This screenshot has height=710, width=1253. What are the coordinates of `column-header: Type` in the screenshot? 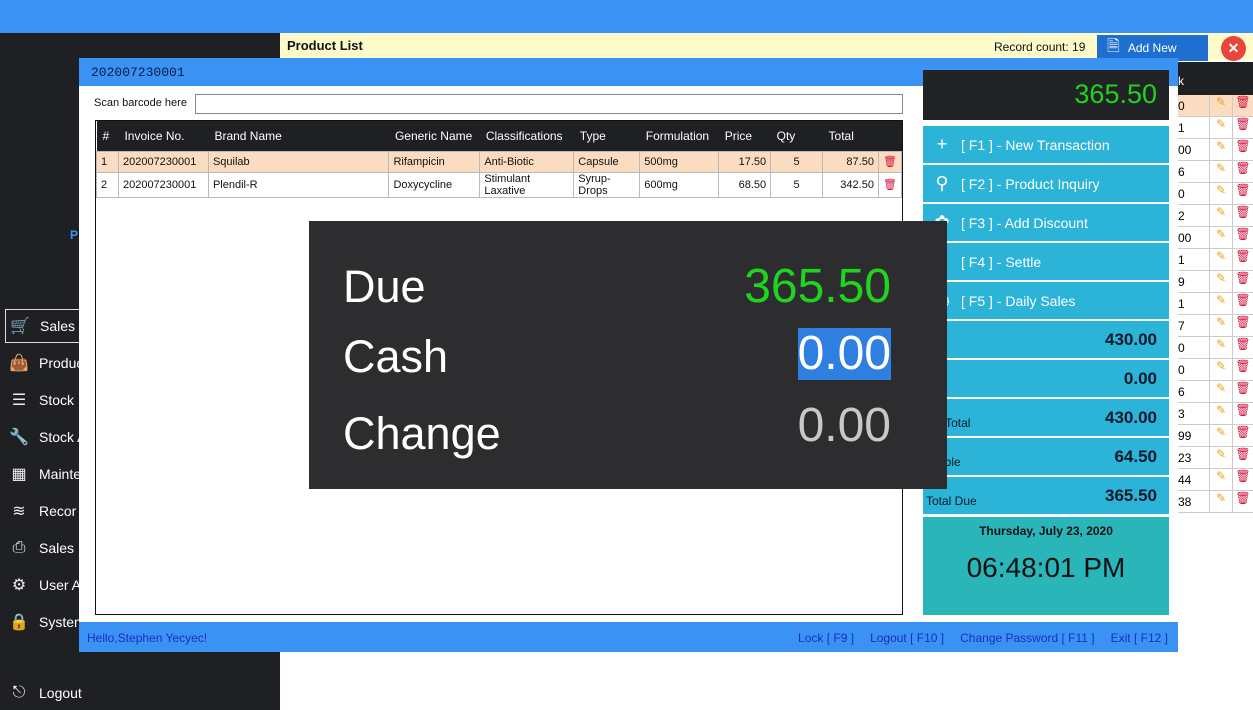 It's located at (606, 136).